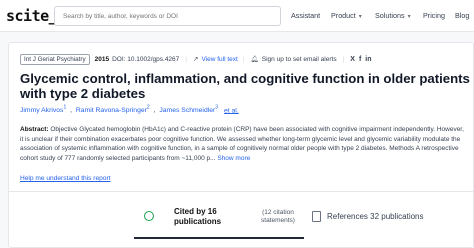 This screenshot has width=474, height=248. Describe the element at coordinates (393, 15) in the screenshot. I see `nav-solutions: Solutions ▾` at that location.